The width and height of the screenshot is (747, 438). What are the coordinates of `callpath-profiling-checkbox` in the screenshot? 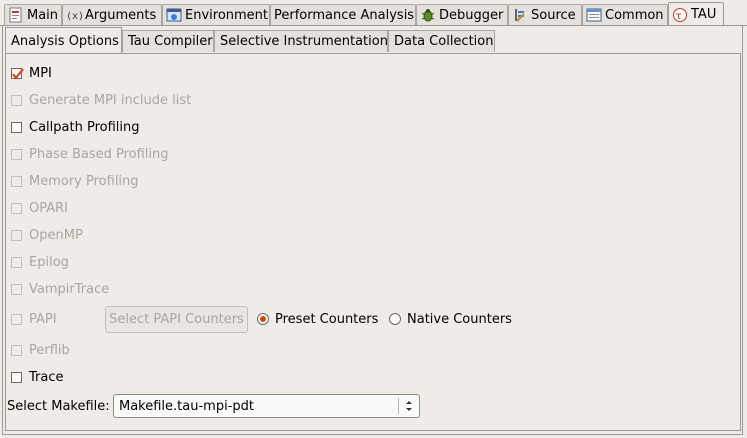 It's located at (16, 127).